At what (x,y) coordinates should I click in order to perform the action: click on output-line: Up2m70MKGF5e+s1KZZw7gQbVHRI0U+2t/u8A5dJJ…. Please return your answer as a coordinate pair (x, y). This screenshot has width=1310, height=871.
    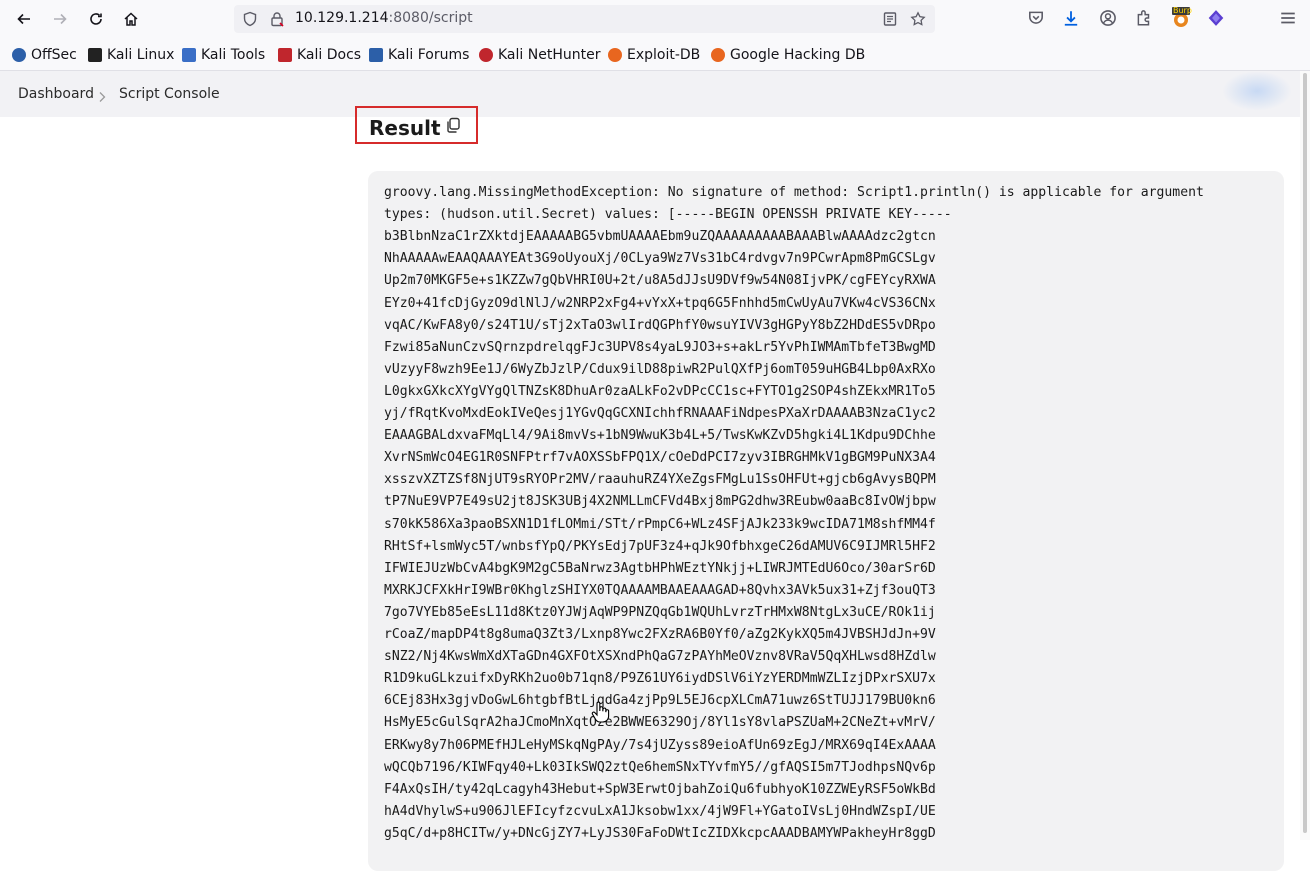
    Looking at the image, I should click on (660, 281).